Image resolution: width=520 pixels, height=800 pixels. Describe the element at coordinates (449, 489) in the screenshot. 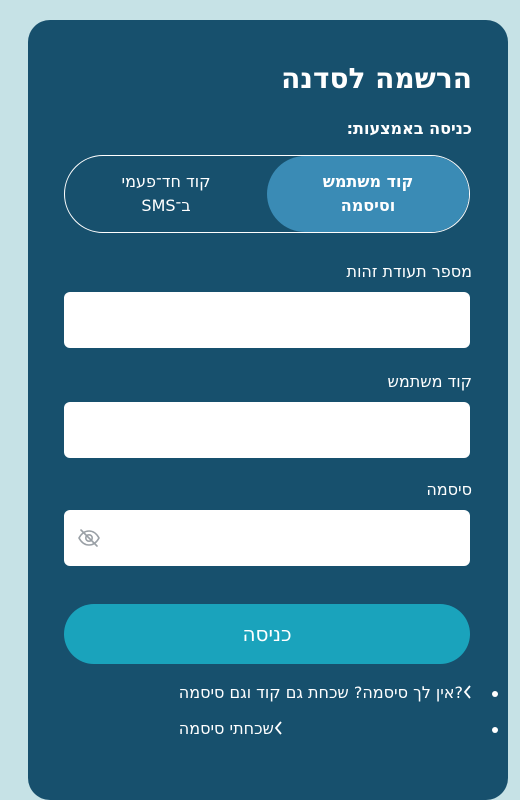

I see `password-label: סיסמה` at that location.